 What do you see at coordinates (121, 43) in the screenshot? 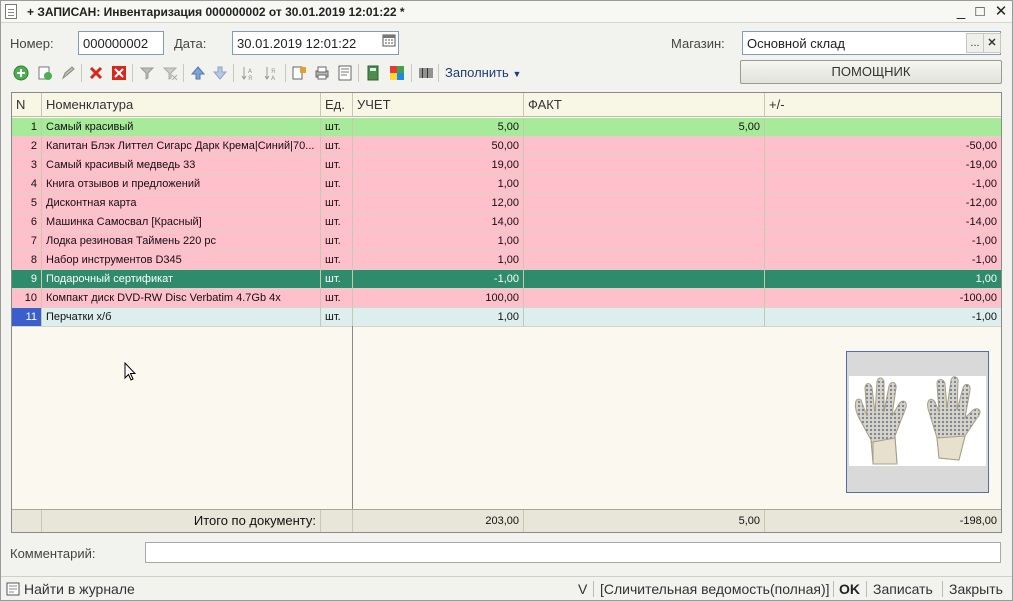
I see `number-field: 000000002` at bounding box center [121, 43].